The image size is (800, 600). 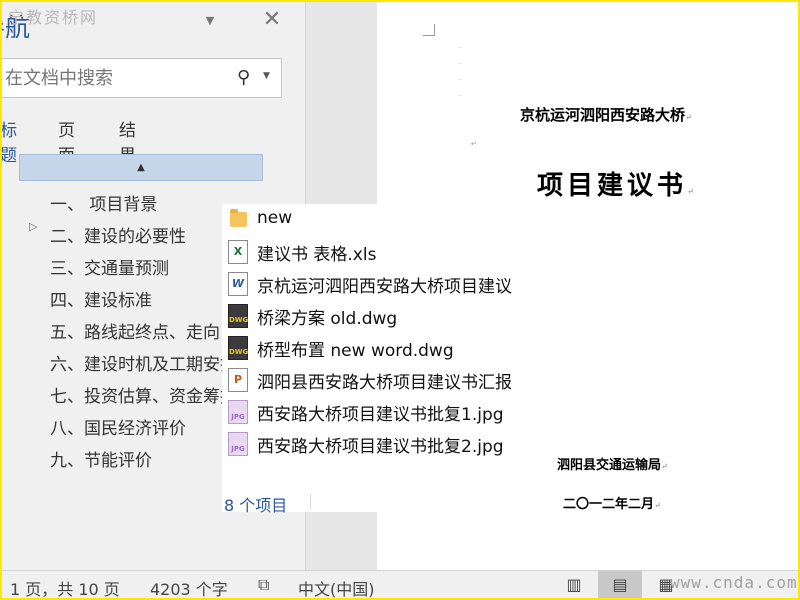 I want to click on document-title-text: 项目建议书, so click(x=612, y=186).